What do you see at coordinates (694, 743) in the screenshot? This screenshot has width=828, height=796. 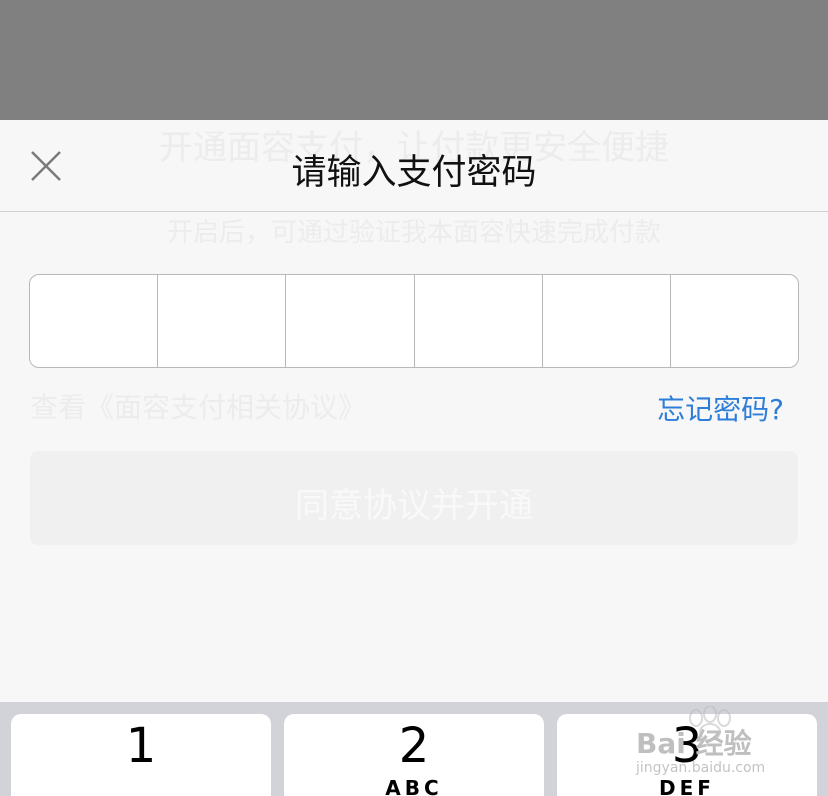 I see `watermark-brand: Bai 经验` at bounding box center [694, 743].